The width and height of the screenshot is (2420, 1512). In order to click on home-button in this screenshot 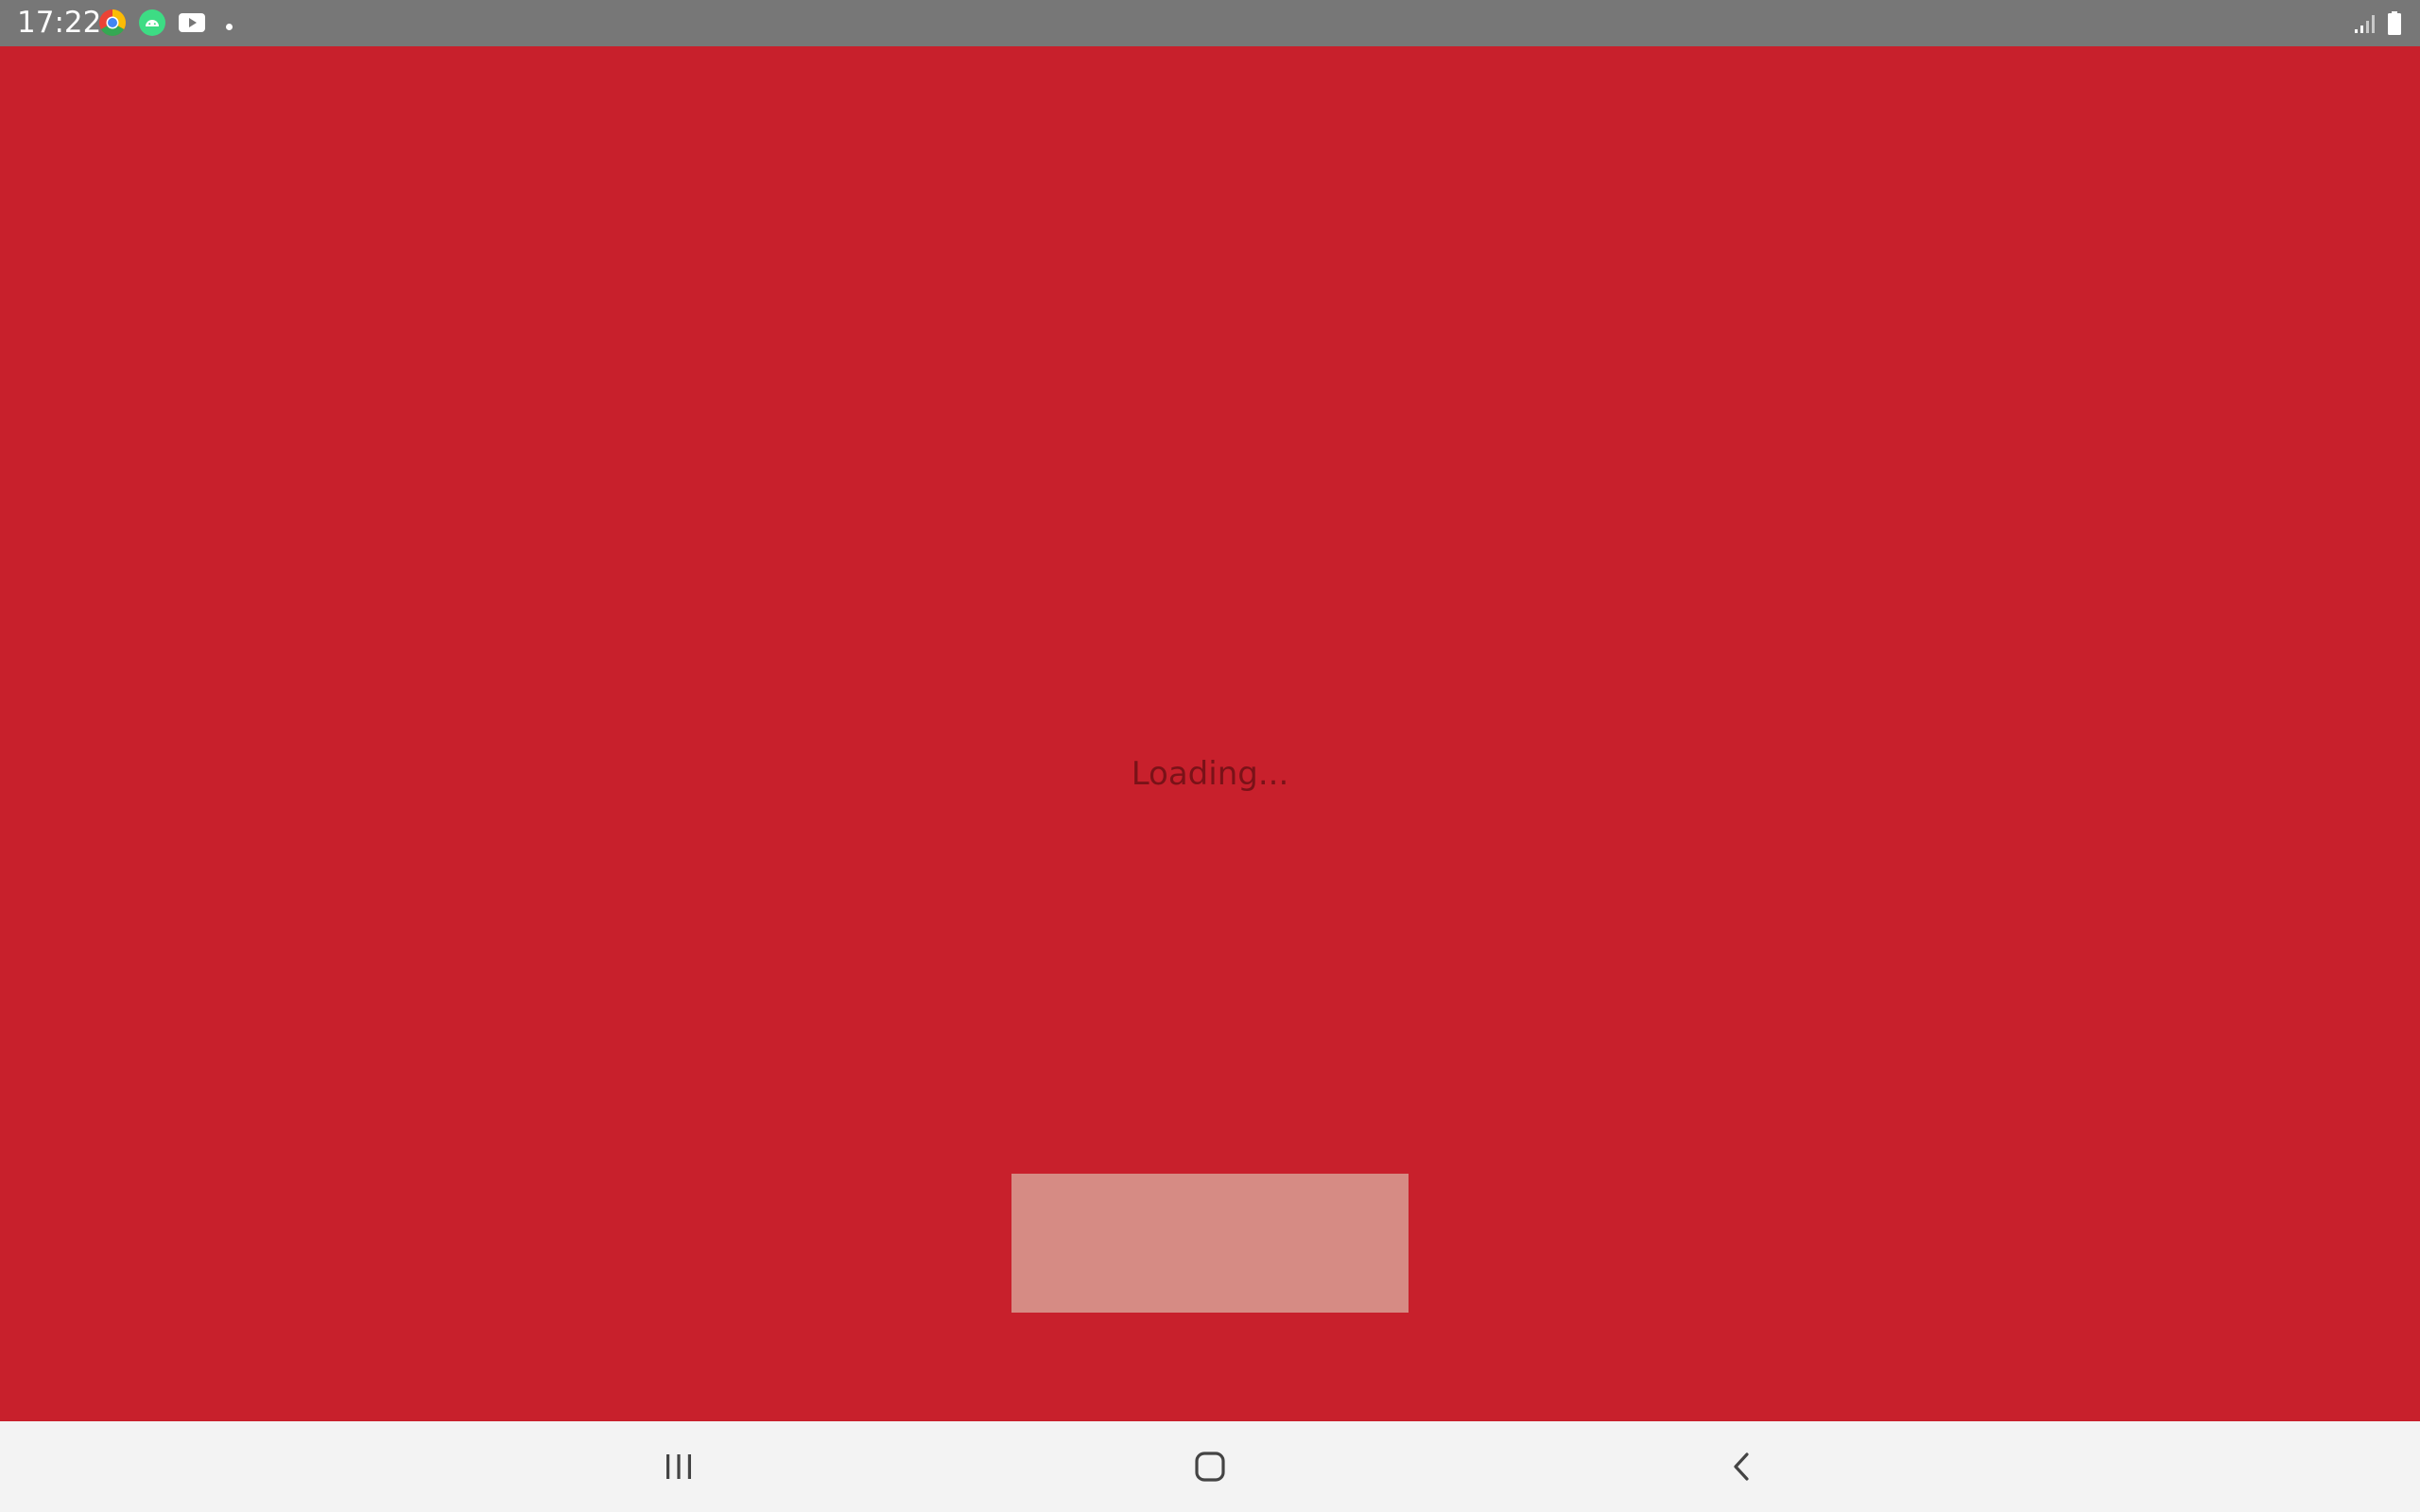, I will do `click(1210, 1466)`.